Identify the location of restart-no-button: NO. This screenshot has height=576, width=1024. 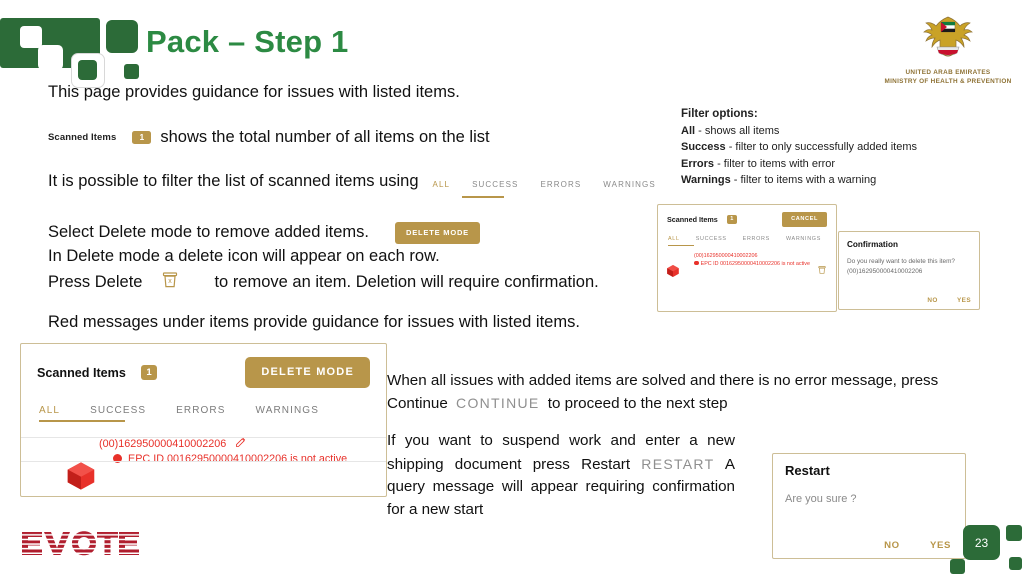
(892, 545).